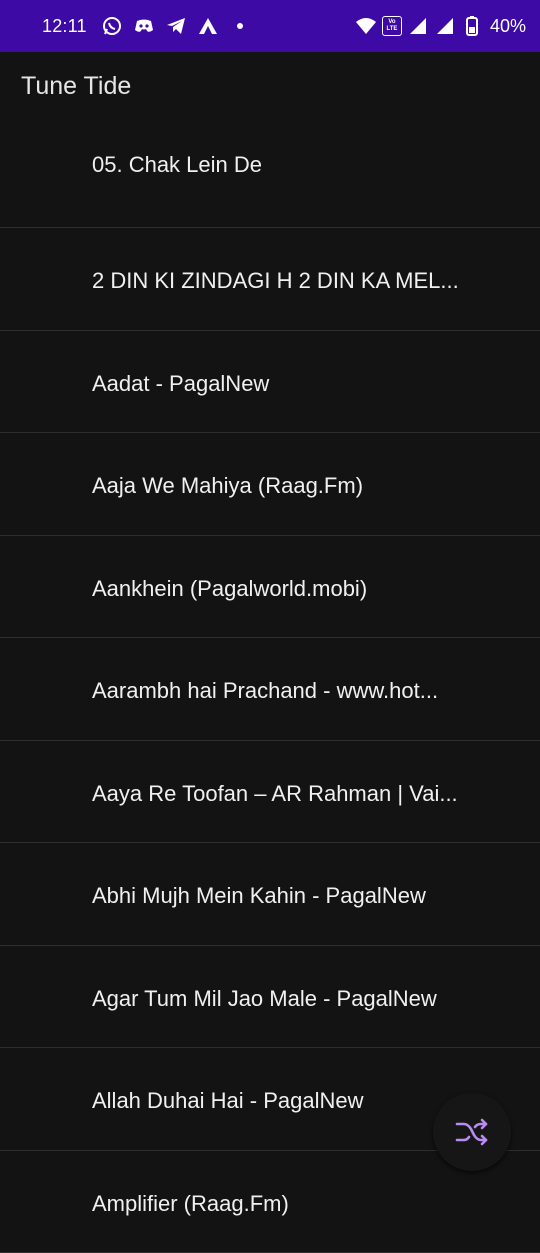 This screenshot has width=540, height=1253. Describe the element at coordinates (445, 26) in the screenshot. I see `signal-strength-2-icon` at that location.